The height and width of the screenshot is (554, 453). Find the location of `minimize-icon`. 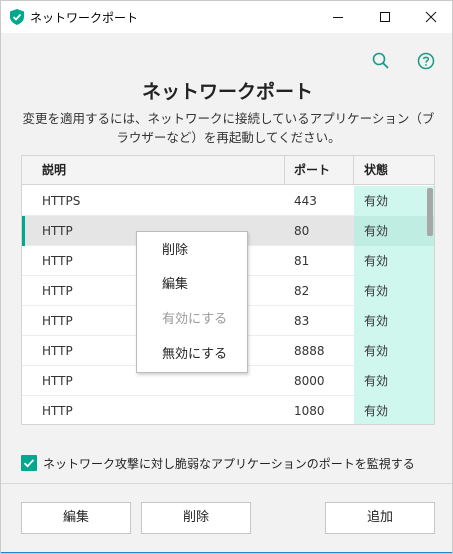

minimize-icon is located at coordinates (338, 17).